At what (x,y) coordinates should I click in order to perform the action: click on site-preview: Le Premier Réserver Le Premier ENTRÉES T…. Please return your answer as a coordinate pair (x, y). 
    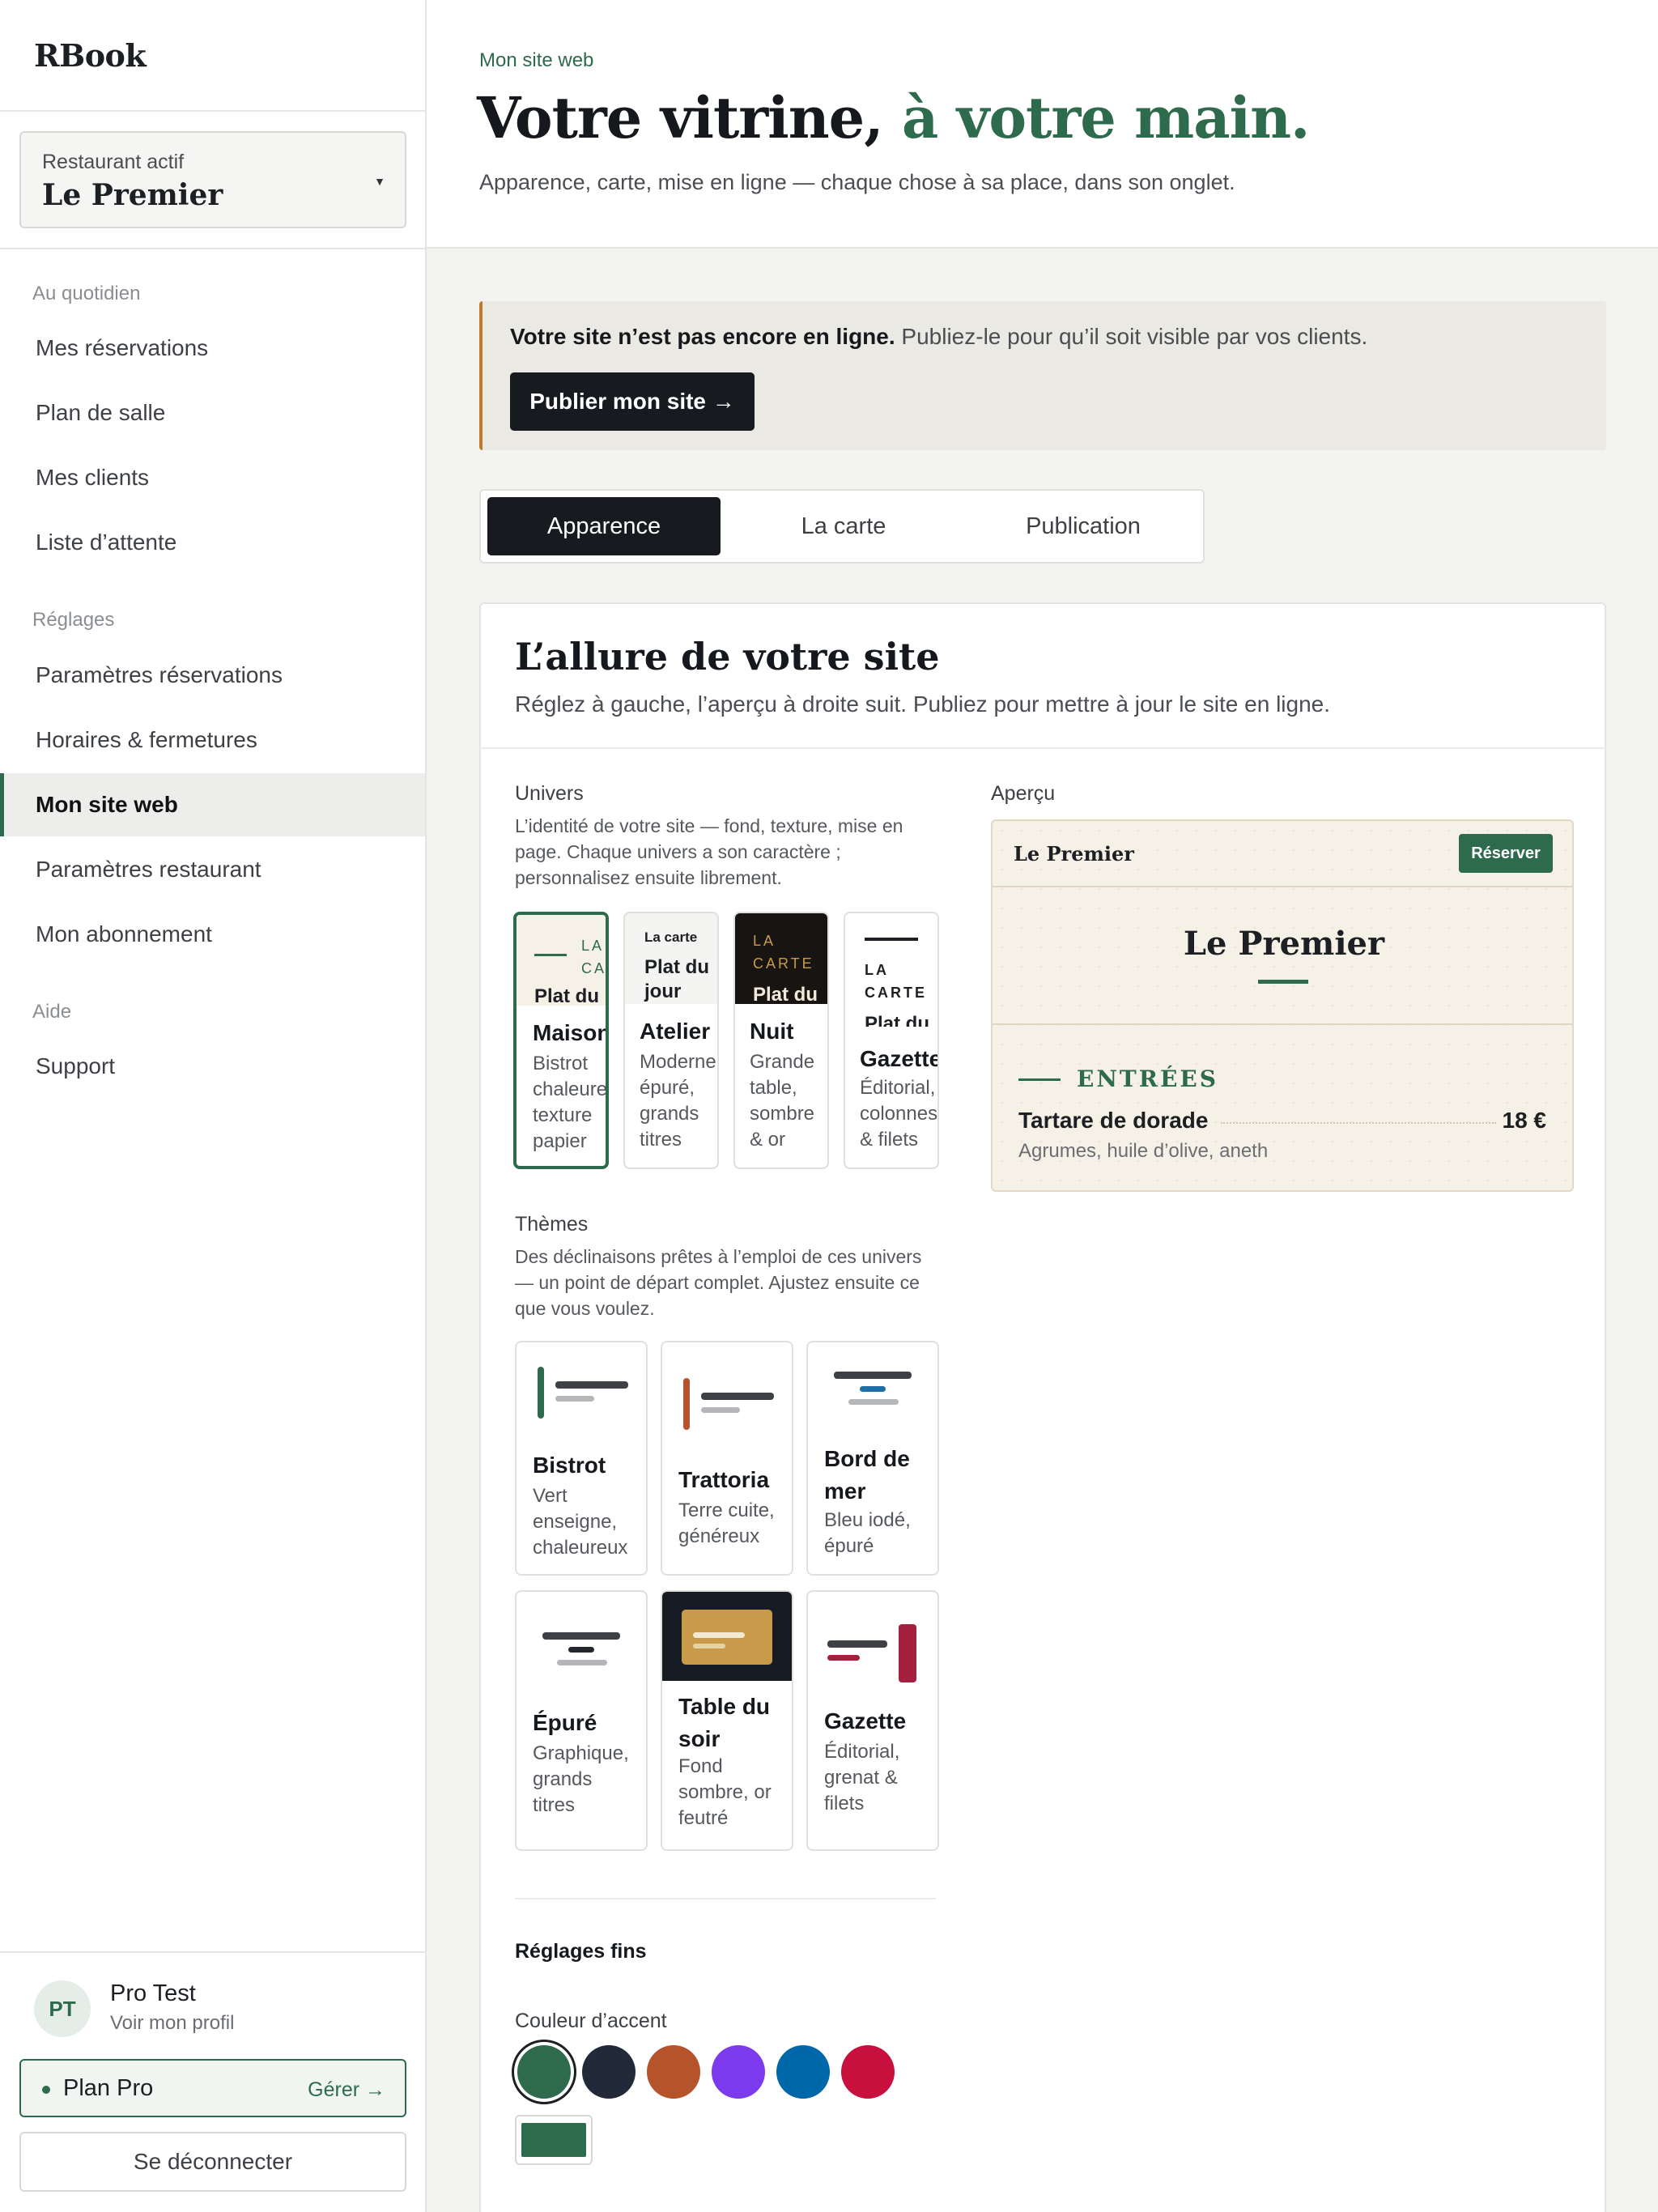
    Looking at the image, I should click on (1282, 1006).